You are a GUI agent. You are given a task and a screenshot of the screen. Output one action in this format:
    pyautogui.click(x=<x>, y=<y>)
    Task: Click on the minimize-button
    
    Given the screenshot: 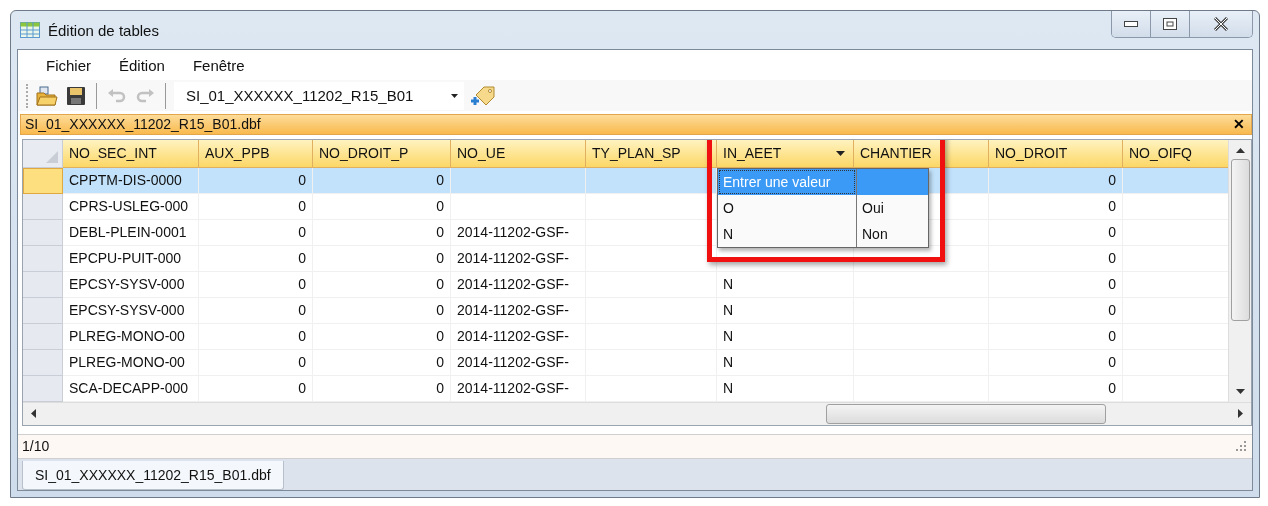 What is the action you would take?
    pyautogui.click(x=1131, y=24)
    